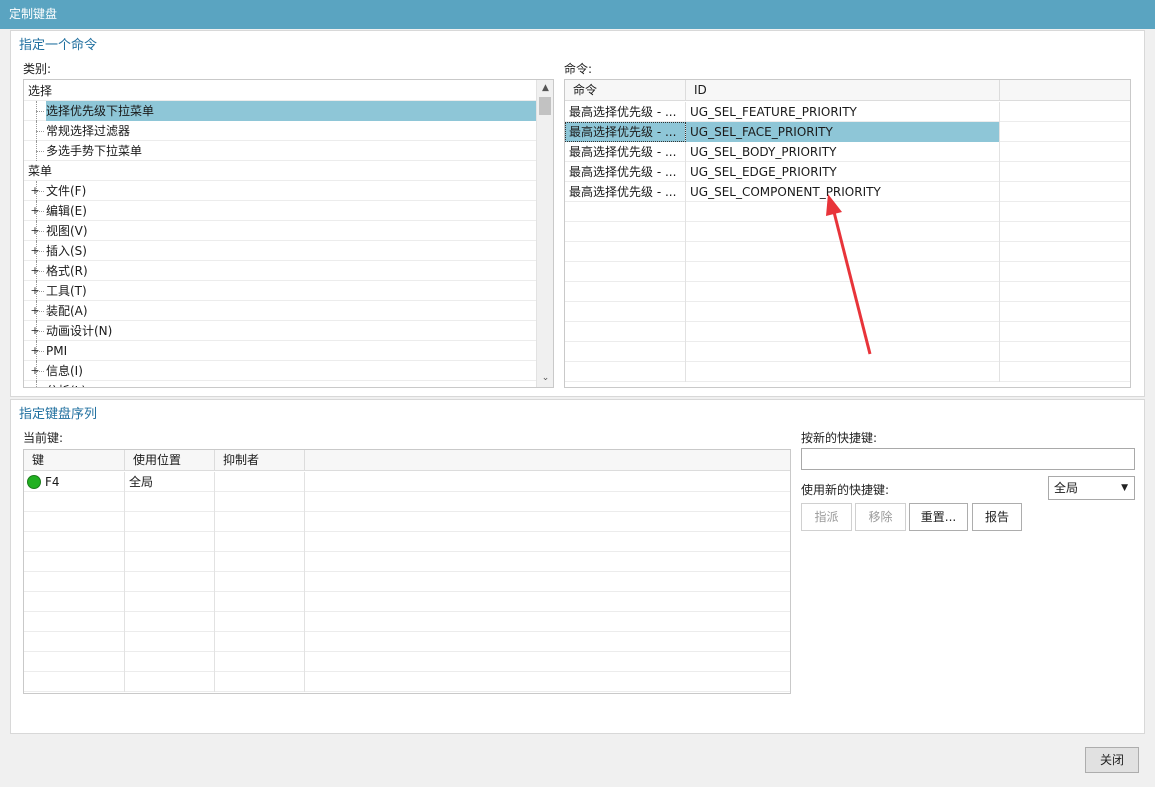  I want to click on command-row: 最高选择优先级 - ... UG_SEL_BODY_PRIORITY, so click(847, 152).